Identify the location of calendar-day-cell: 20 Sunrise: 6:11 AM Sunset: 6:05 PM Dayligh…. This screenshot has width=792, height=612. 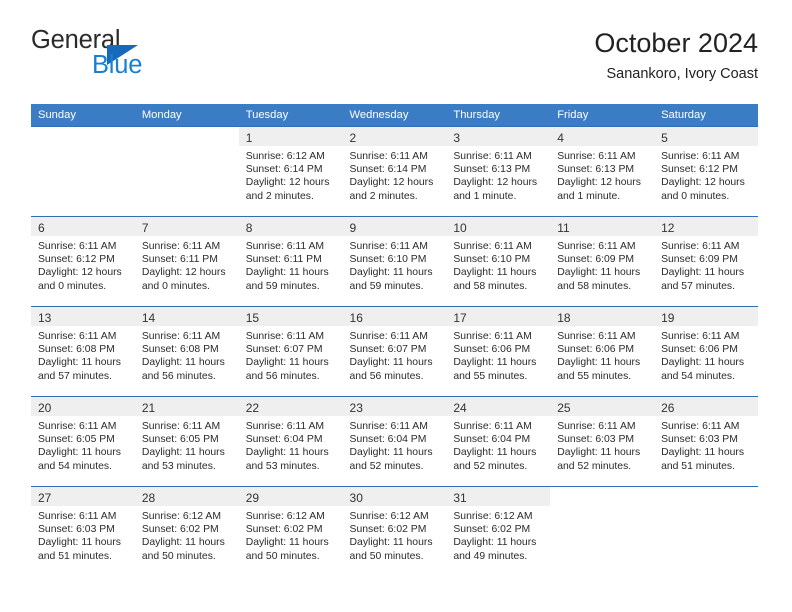
(83, 441).